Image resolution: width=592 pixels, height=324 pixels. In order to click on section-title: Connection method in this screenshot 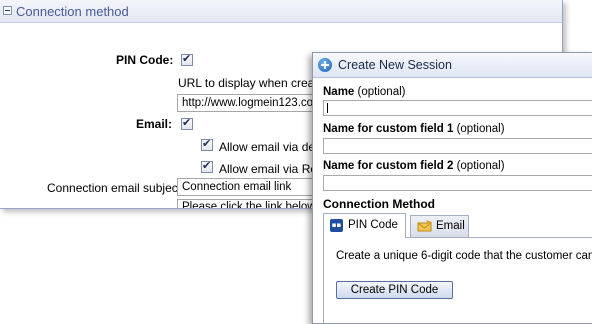, I will do `click(72, 11)`.